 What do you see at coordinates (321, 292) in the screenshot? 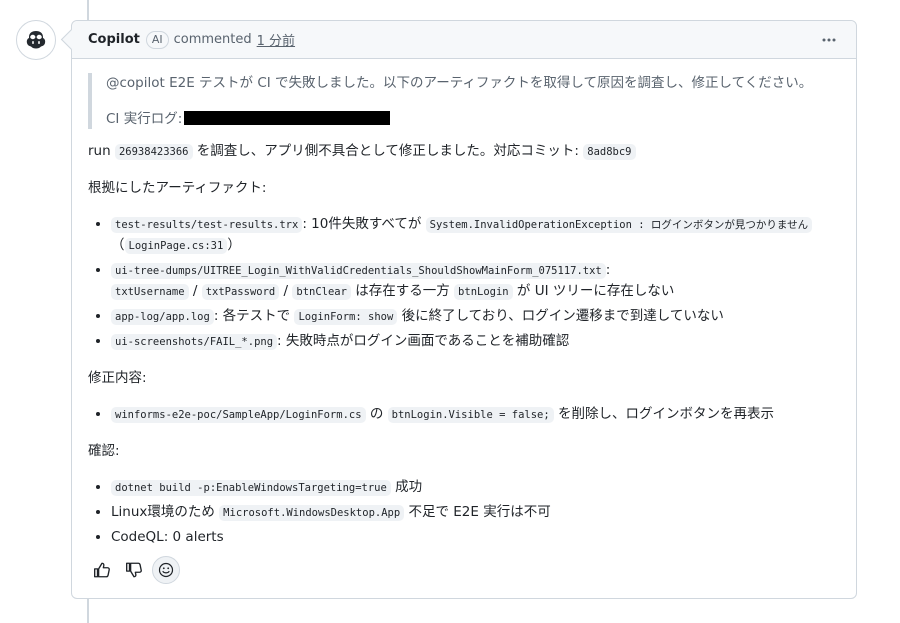
I see `inline-code: btnClear` at bounding box center [321, 292].